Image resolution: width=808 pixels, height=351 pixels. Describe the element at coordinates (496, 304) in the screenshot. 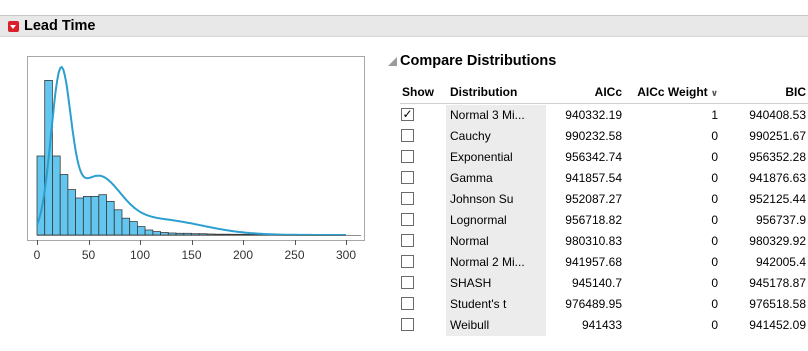

I see `distribution-name: Student's t` at that location.